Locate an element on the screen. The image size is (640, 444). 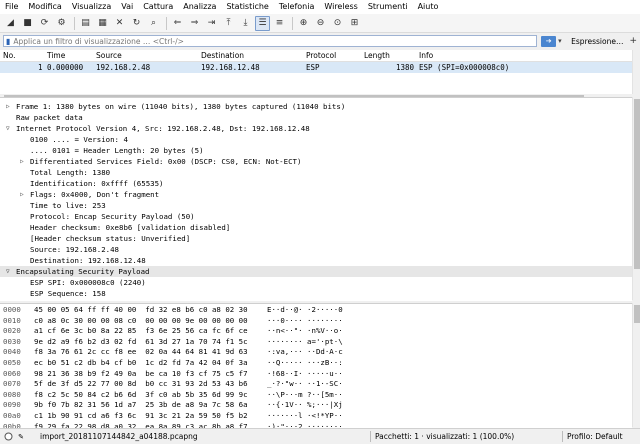
packet-list-scrollbar is located at coordinates (636, 72).